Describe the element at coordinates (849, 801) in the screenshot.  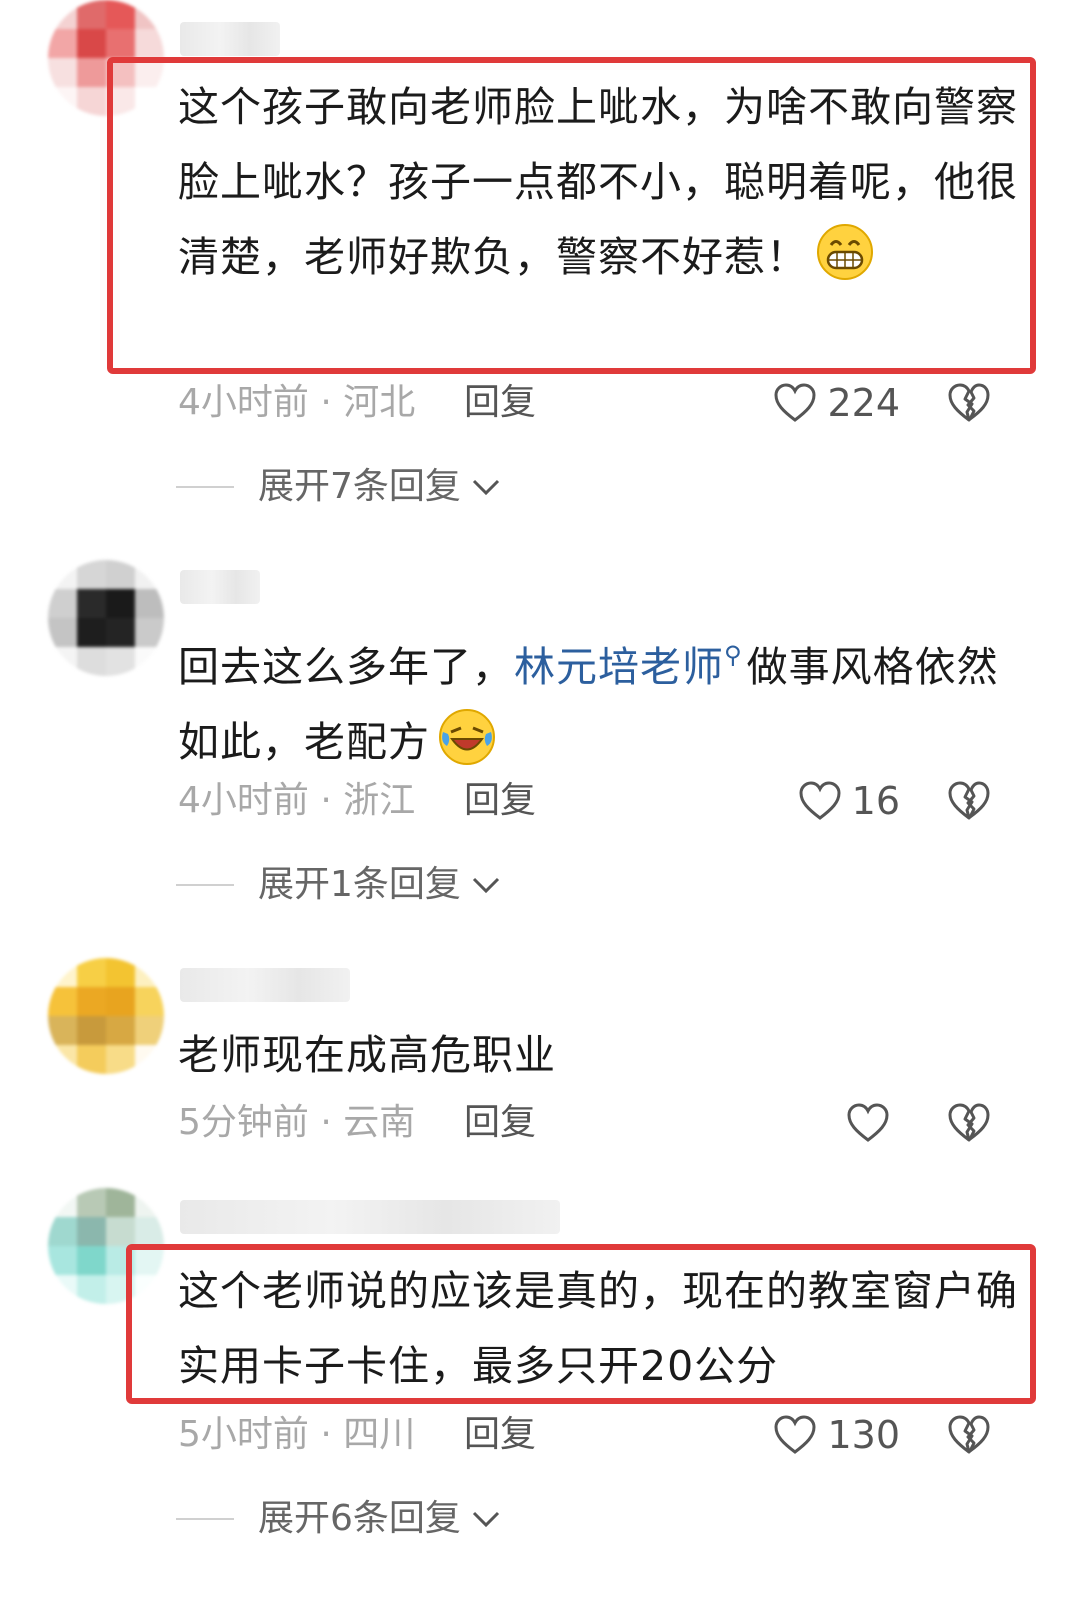
I see `like-button: 16` at that location.